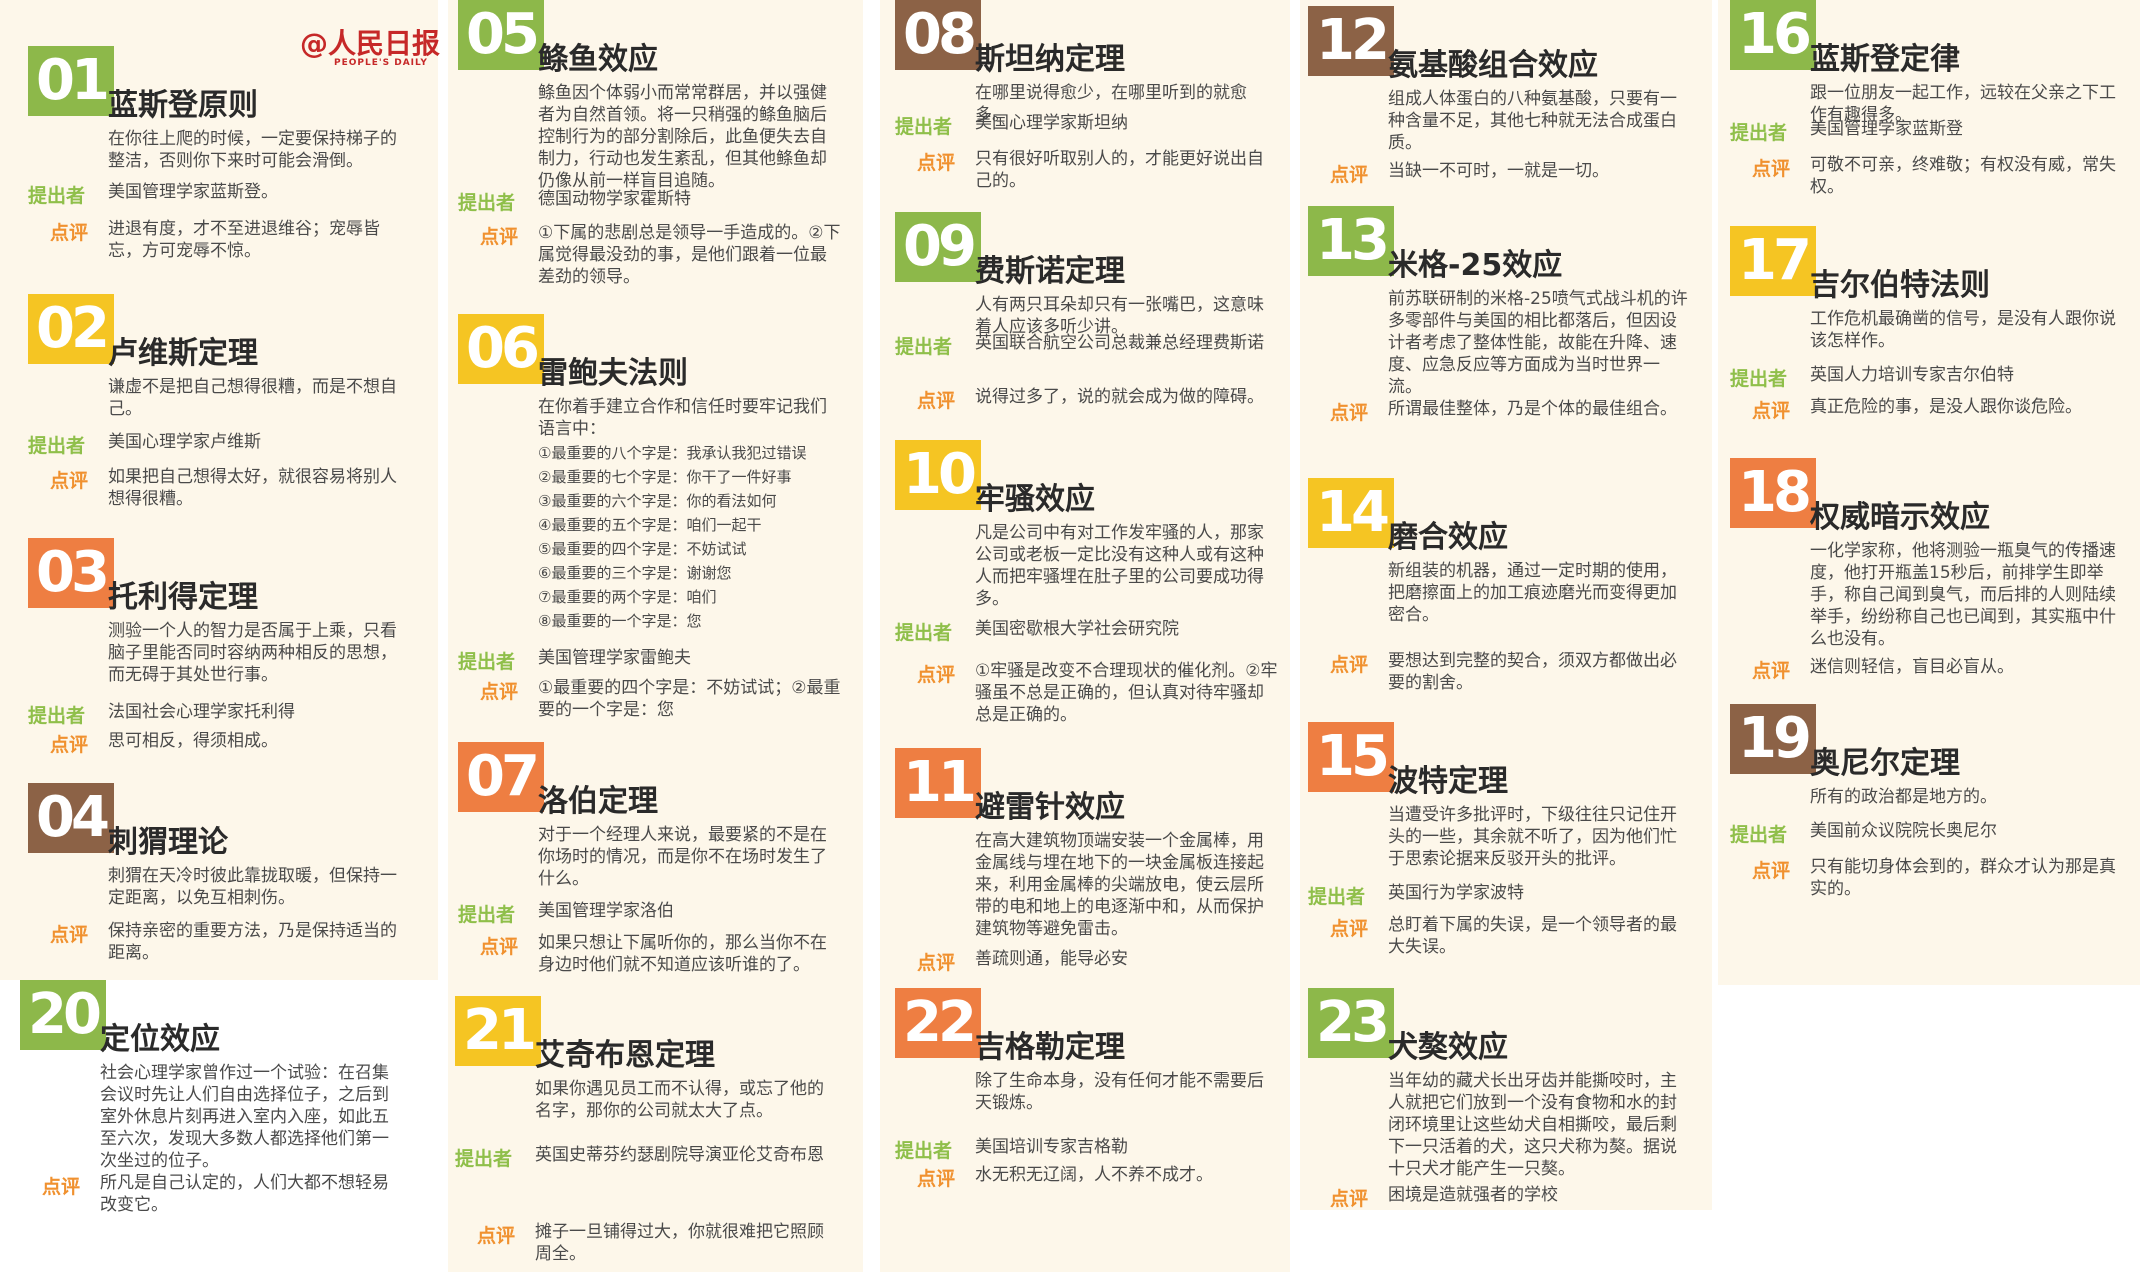 The image size is (2140, 1272). Describe the element at coordinates (689, 699) in the screenshot. I see `comment-value: ①最重要的四个字是：不妨试试；②最重要的一个字是：您` at that location.